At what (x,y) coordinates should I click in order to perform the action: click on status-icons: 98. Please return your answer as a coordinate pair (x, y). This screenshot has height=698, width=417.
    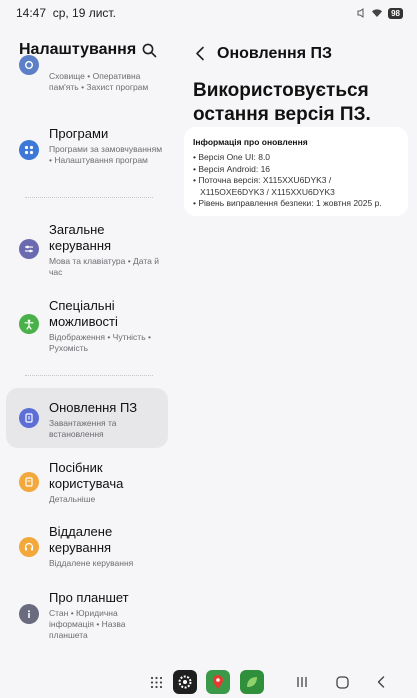
    Looking at the image, I should click on (380, 13).